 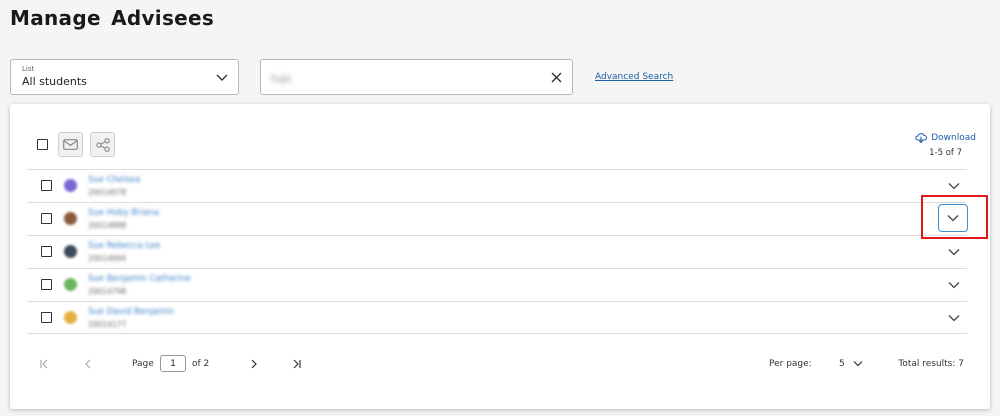 What do you see at coordinates (107, 192) in the screenshot?
I see `student-id: 20014978` at bounding box center [107, 192].